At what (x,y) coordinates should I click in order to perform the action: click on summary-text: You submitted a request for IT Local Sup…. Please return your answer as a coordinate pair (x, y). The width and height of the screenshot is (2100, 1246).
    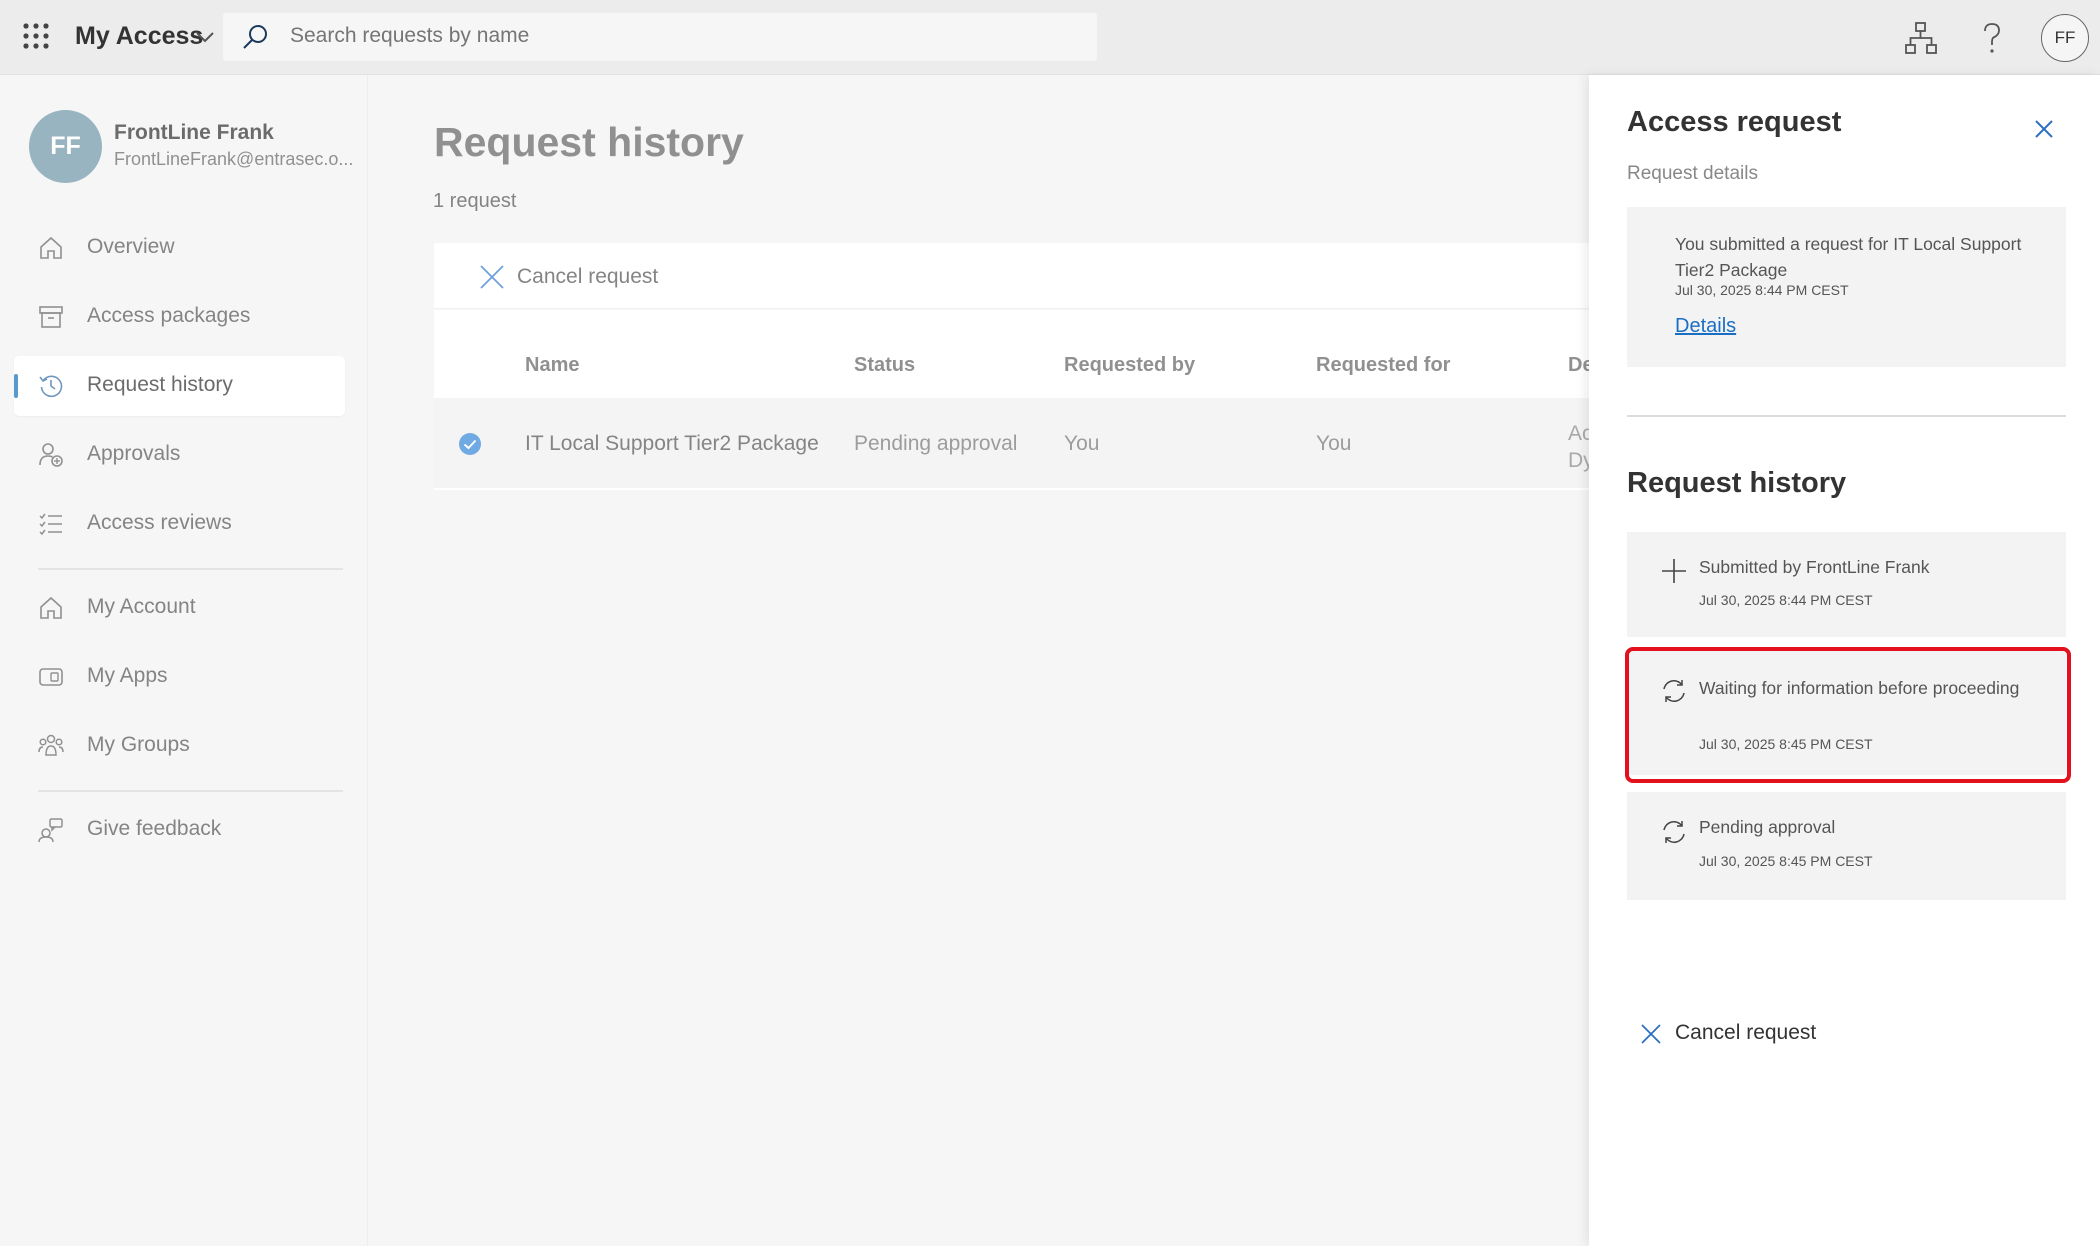
    Looking at the image, I should click on (1848, 257).